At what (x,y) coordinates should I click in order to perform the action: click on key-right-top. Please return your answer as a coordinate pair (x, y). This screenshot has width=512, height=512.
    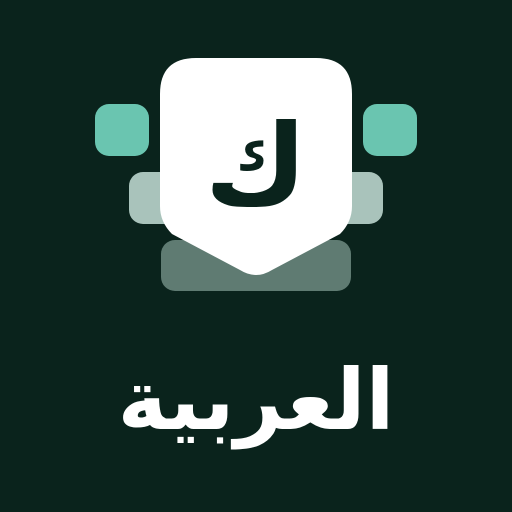
    Looking at the image, I should click on (390, 130).